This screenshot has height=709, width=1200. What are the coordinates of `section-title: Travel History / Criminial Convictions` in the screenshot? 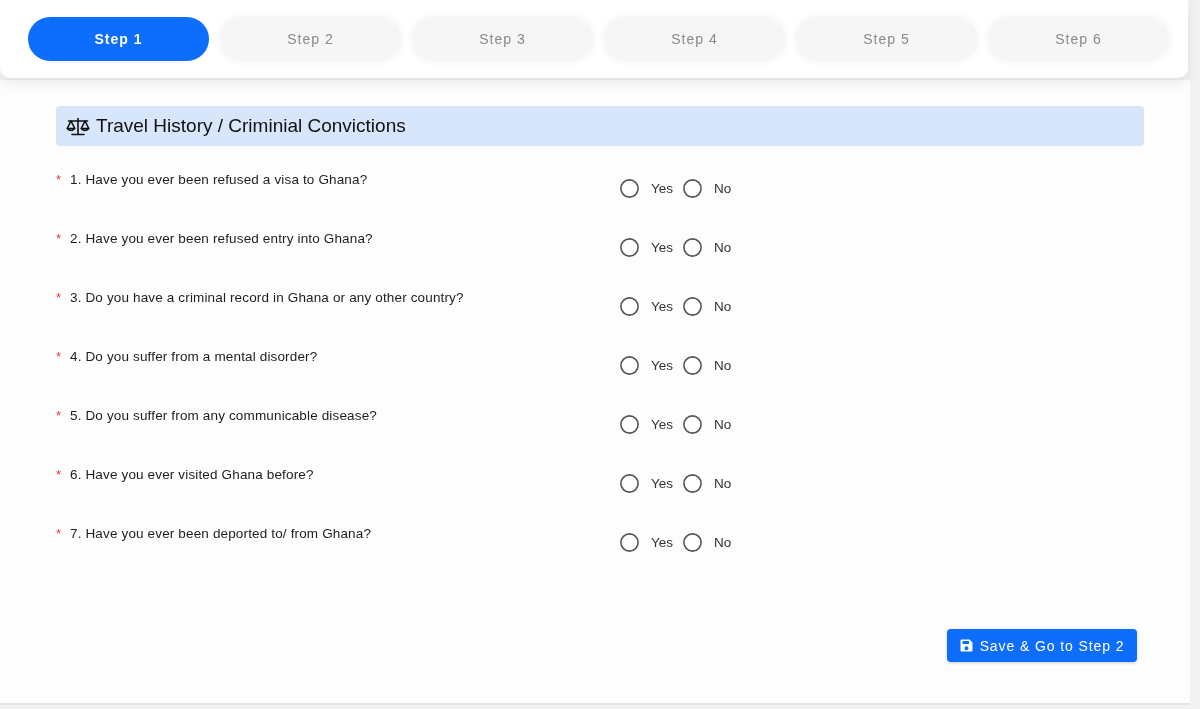 It's located at (251, 126).